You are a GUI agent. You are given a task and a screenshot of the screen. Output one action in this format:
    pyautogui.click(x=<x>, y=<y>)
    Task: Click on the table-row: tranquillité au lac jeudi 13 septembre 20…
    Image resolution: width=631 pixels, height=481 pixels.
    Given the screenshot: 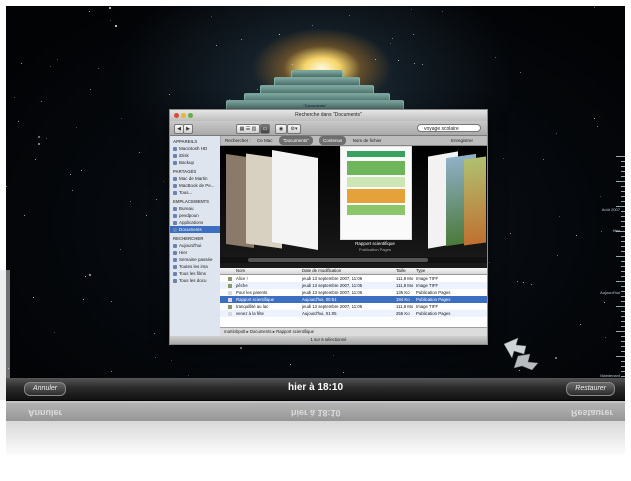 What is the action you would take?
    pyautogui.click(x=353, y=306)
    